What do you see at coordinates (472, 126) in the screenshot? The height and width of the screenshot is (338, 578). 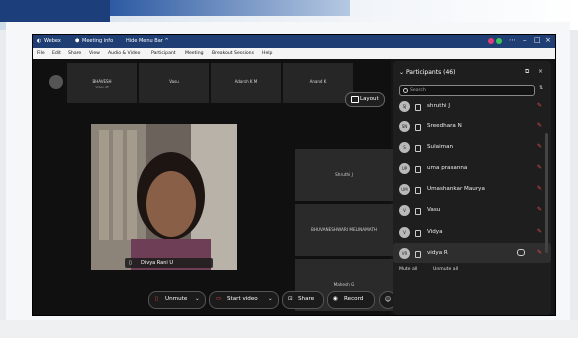 I see `participant-row: SN Sreedhara N ✎` at bounding box center [472, 126].